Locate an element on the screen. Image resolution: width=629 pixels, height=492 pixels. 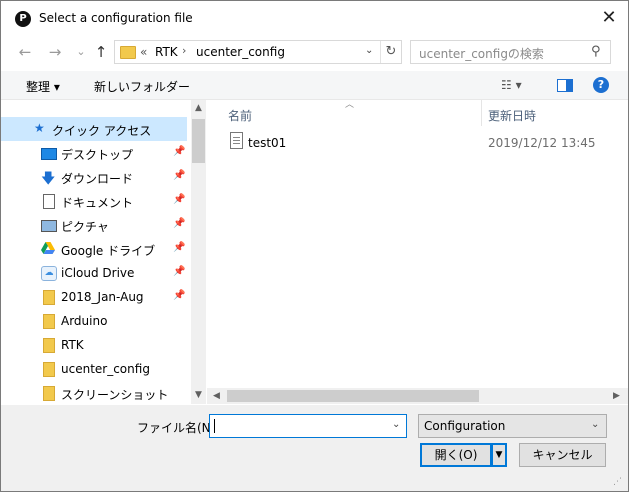
window-title: Select a configuration file is located at coordinates (116, 18).